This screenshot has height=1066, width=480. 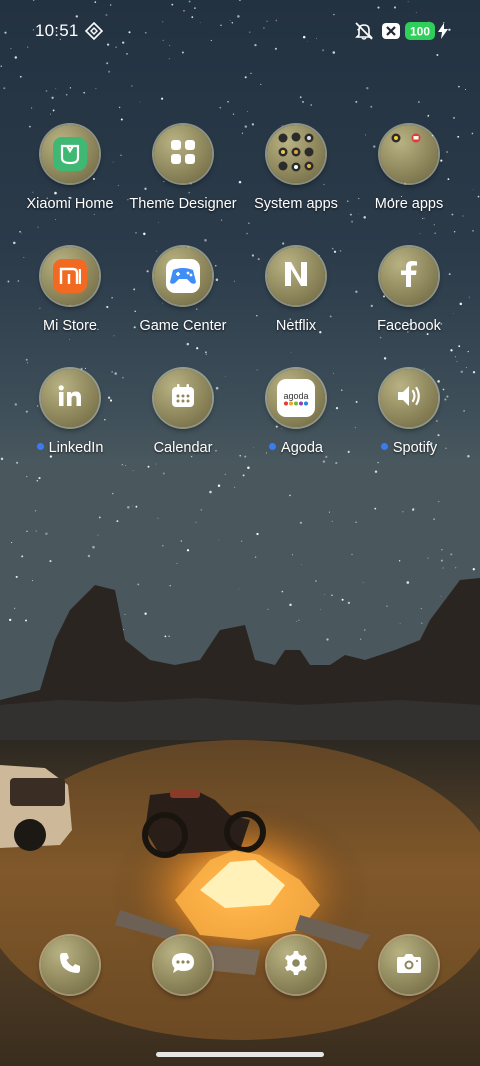 I want to click on app-icon-netflix, so click(x=296, y=276).